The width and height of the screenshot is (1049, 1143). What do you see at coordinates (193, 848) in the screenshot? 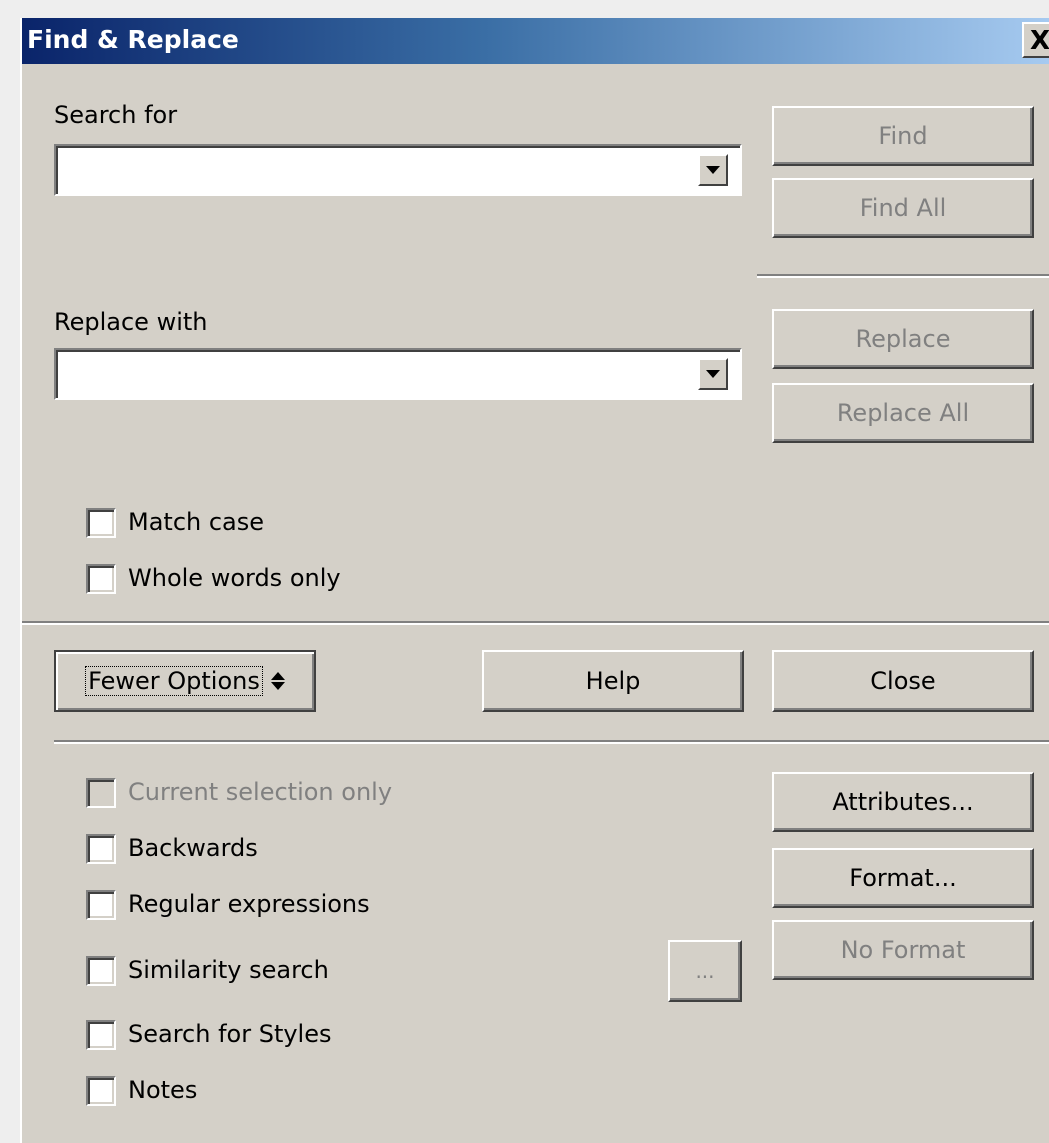
I see `backwards-label: Backwards` at bounding box center [193, 848].